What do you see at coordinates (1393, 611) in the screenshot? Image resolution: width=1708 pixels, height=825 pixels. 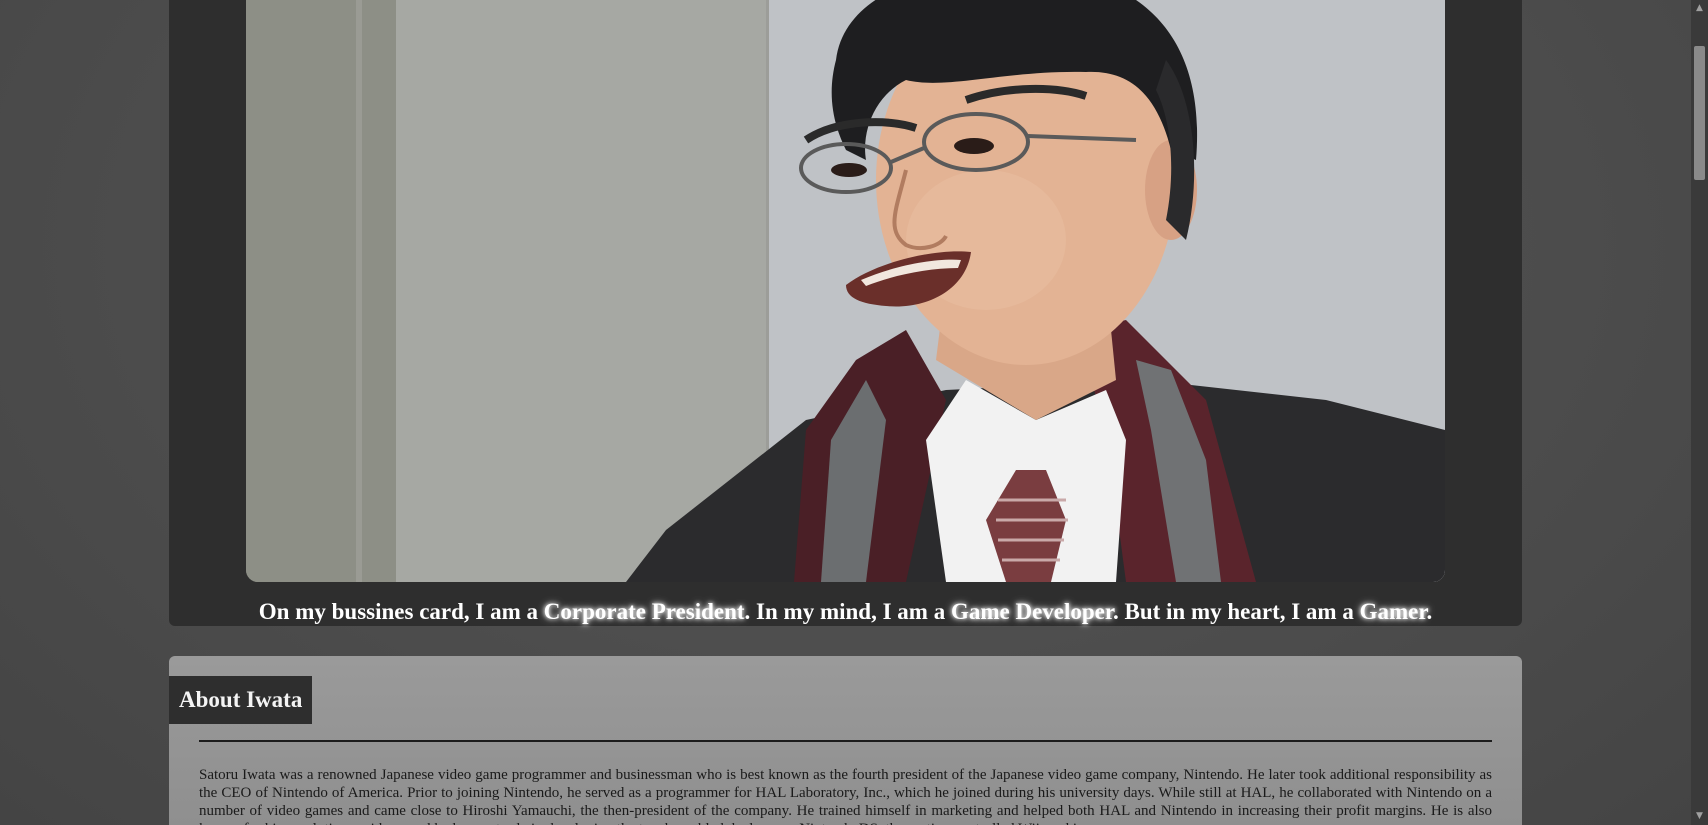 I see `caption-highlight-gamer: Gamer` at bounding box center [1393, 611].